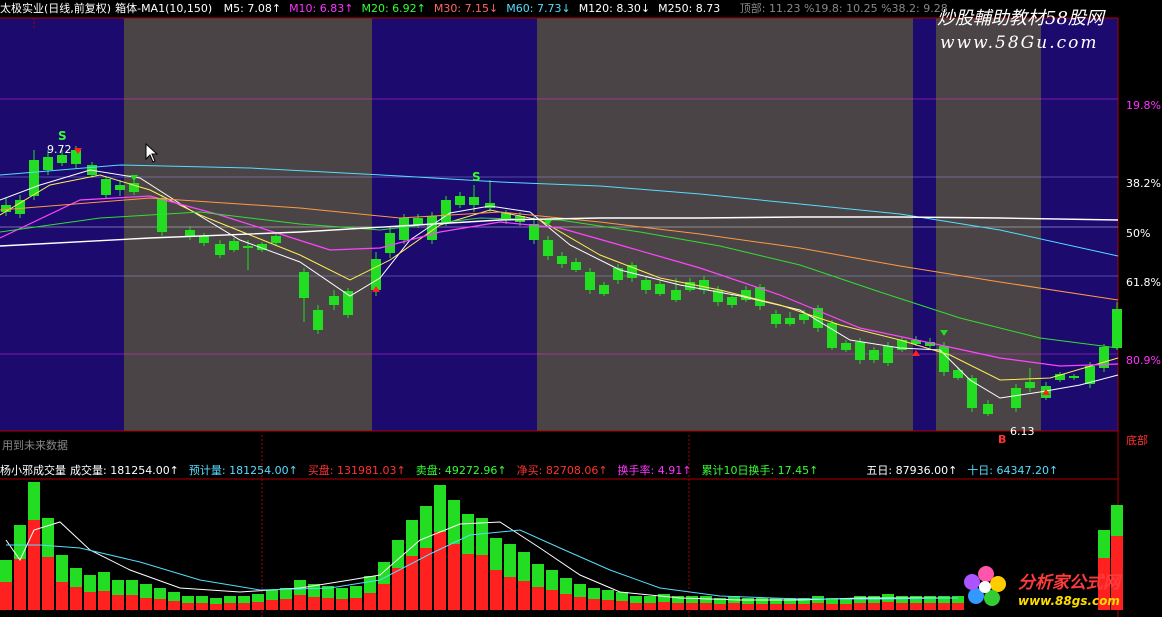 This screenshot has width=1162, height=617. I want to click on volume-legend-item: 成交量: 181254.00↑, so click(124, 470).